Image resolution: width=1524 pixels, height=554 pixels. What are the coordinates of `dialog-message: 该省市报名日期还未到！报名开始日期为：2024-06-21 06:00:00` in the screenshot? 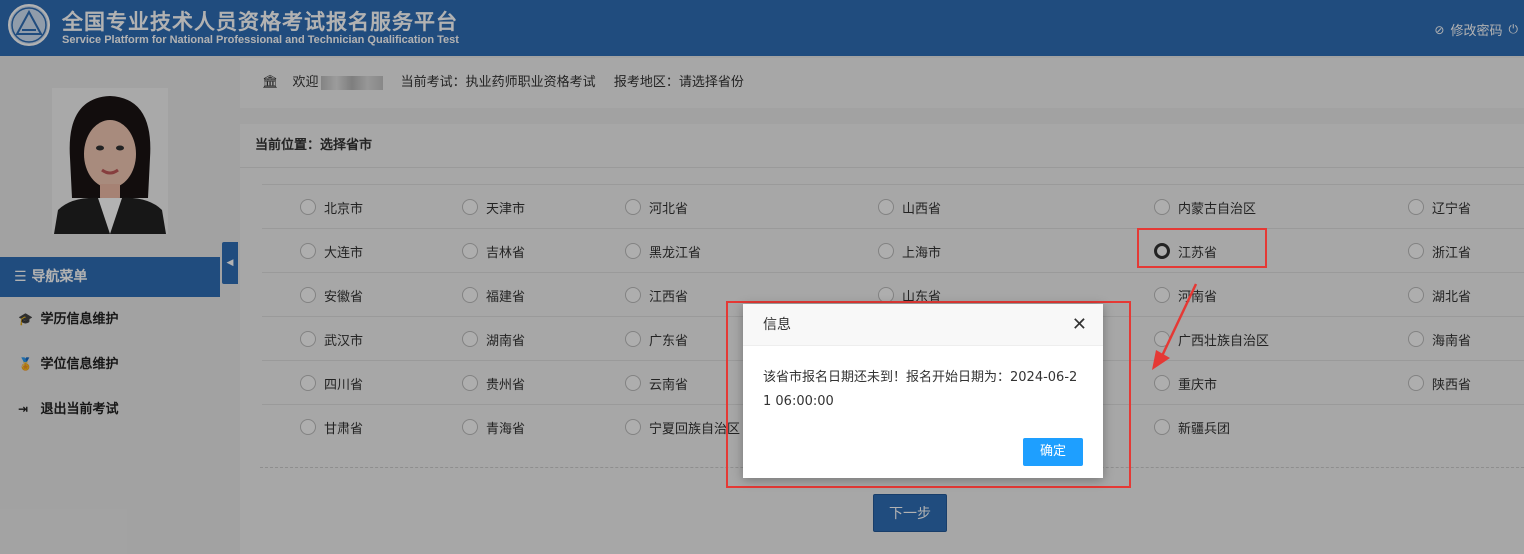 It's located at (920, 389).